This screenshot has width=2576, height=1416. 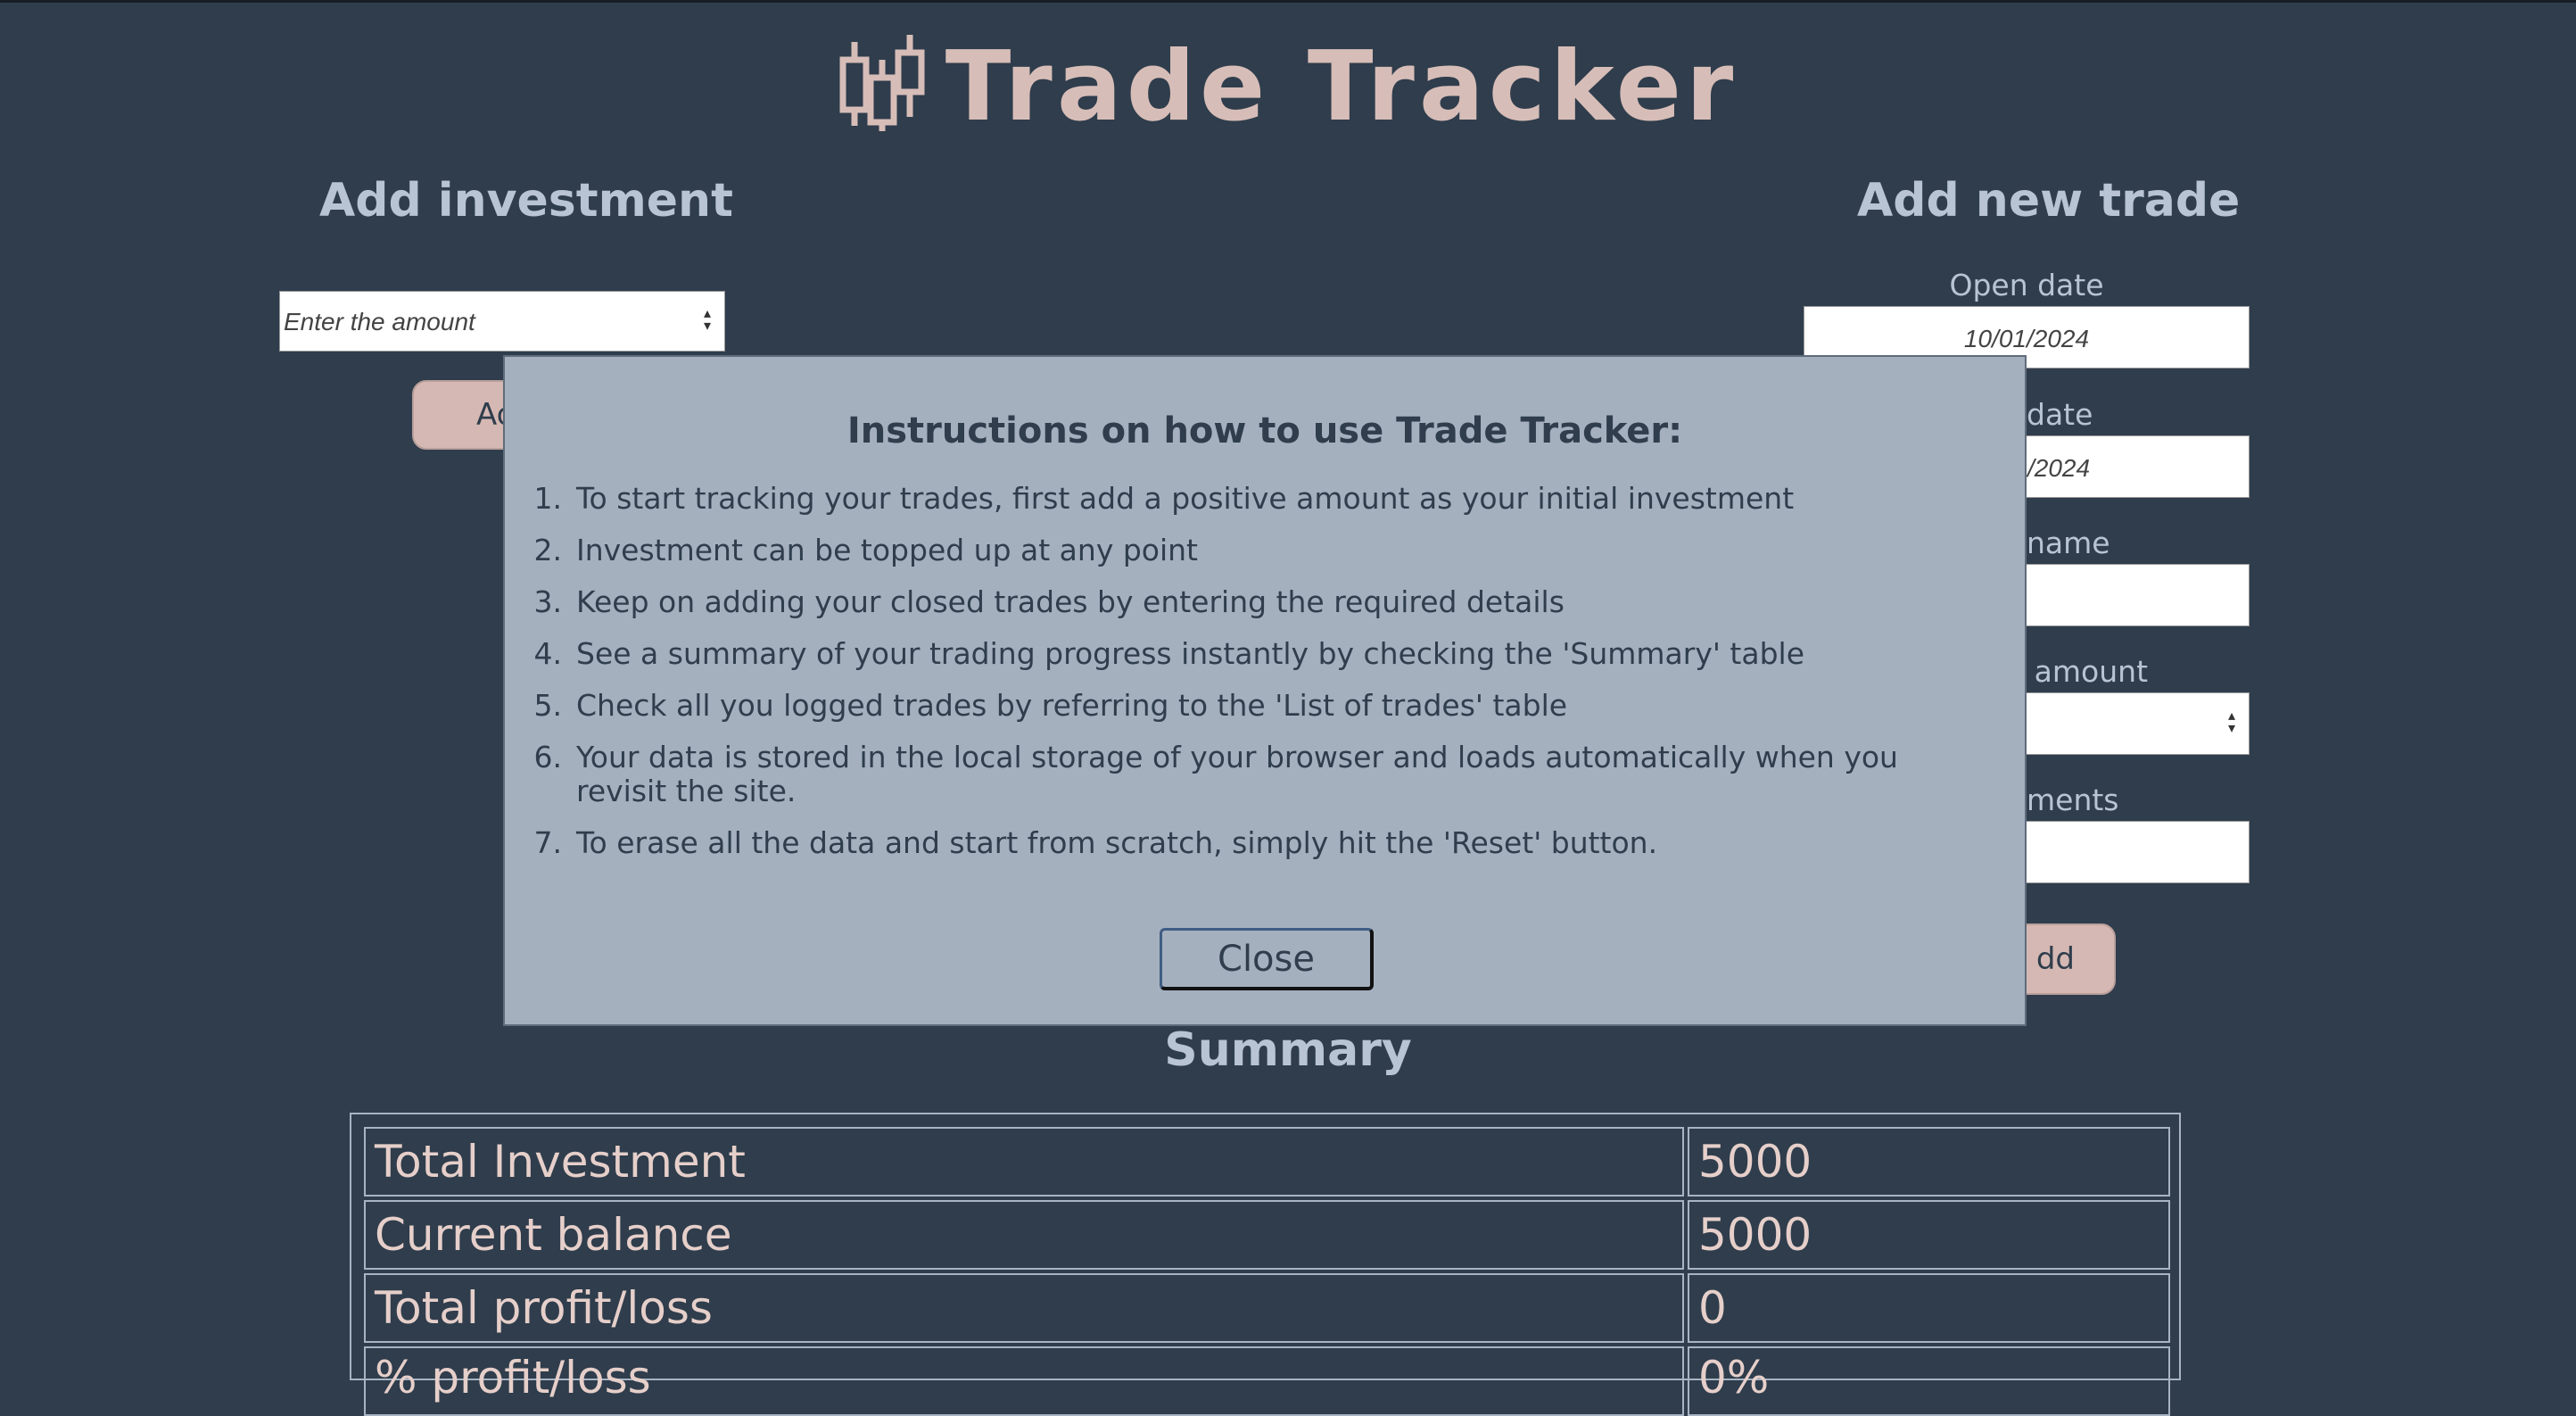 I want to click on top-border, so click(x=1288, y=1).